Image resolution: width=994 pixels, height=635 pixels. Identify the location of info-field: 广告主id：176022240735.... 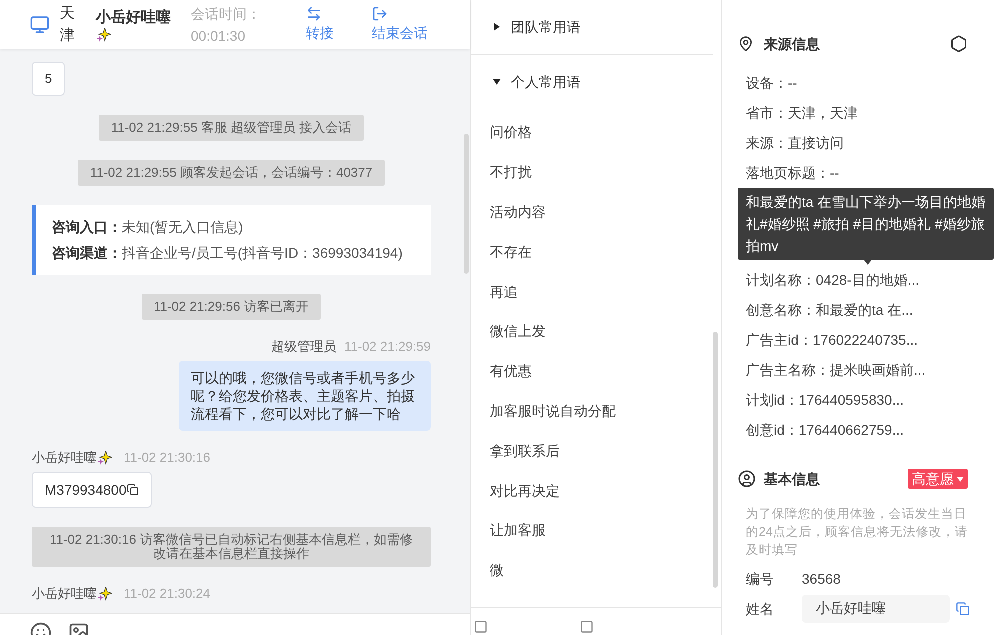
(870, 340).